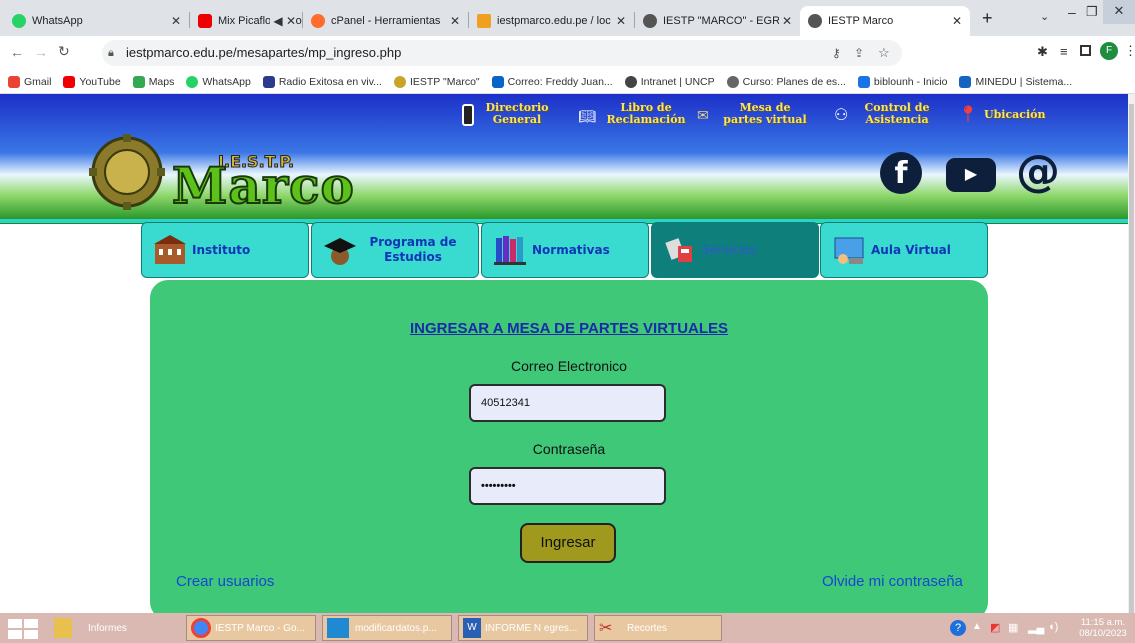  What do you see at coordinates (1036, 627) in the screenshot?
I see `signal-icon: ▂▄` at bounding box center [1036, 627].